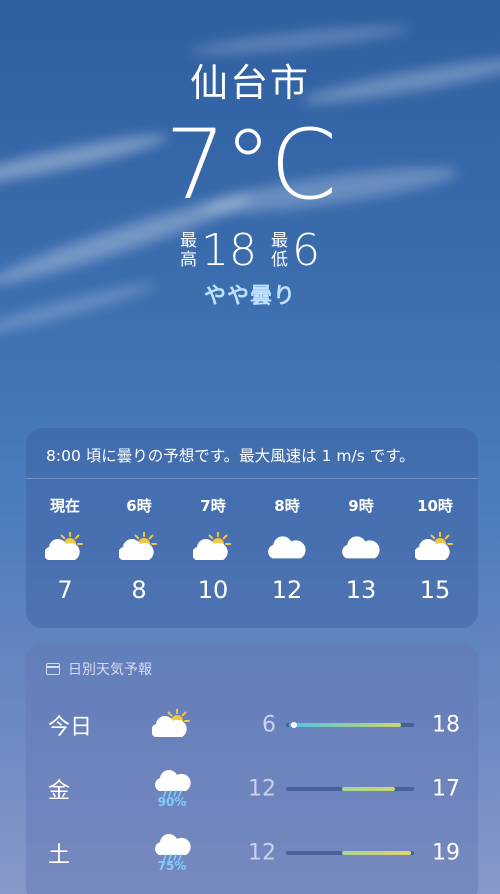  Describe the element at coordinates (252, 453) in the screenshot. I see `hourly-summary: 8:00 頃に曇りの予想です。最大風速は 1 m/s です。` at that location.